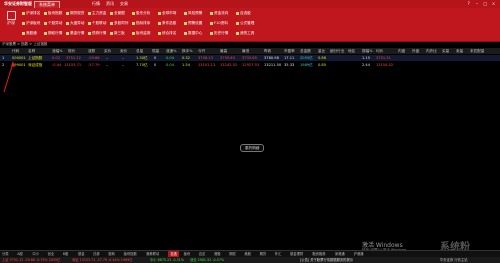 The height and width of the screenshot is (263, 500). Describe the element at coordinates (207, 260) in the screenshot. I see `status-gem-index: 创业 2901.52 -0.57%` at that location.